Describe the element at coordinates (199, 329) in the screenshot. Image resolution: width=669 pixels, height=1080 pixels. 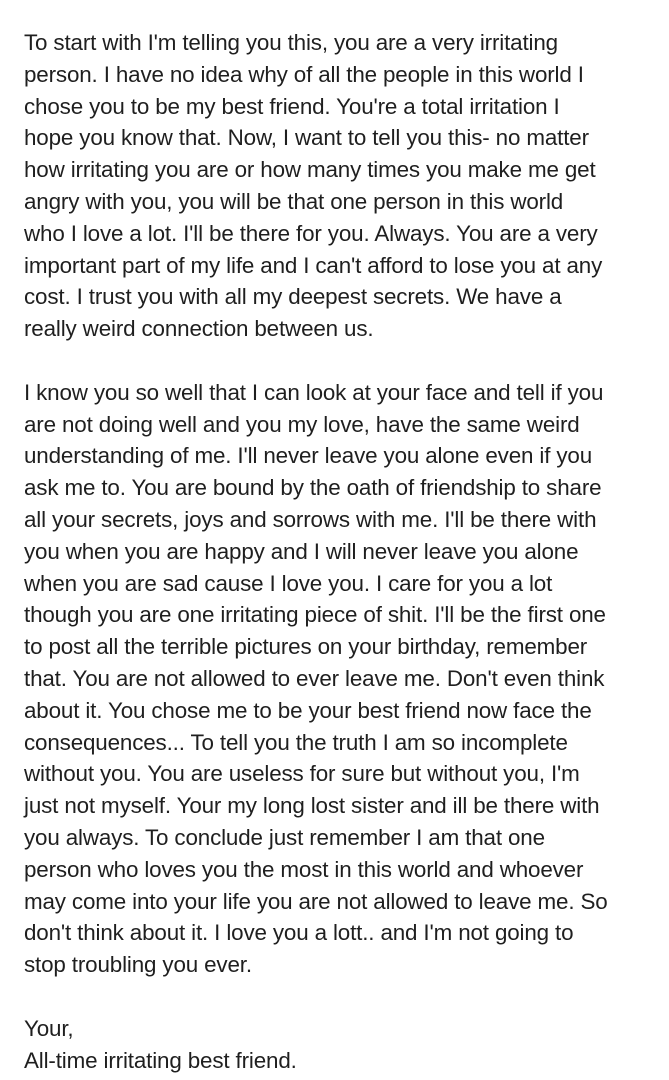
I see `text-line: really weird connection between us.` at that location.